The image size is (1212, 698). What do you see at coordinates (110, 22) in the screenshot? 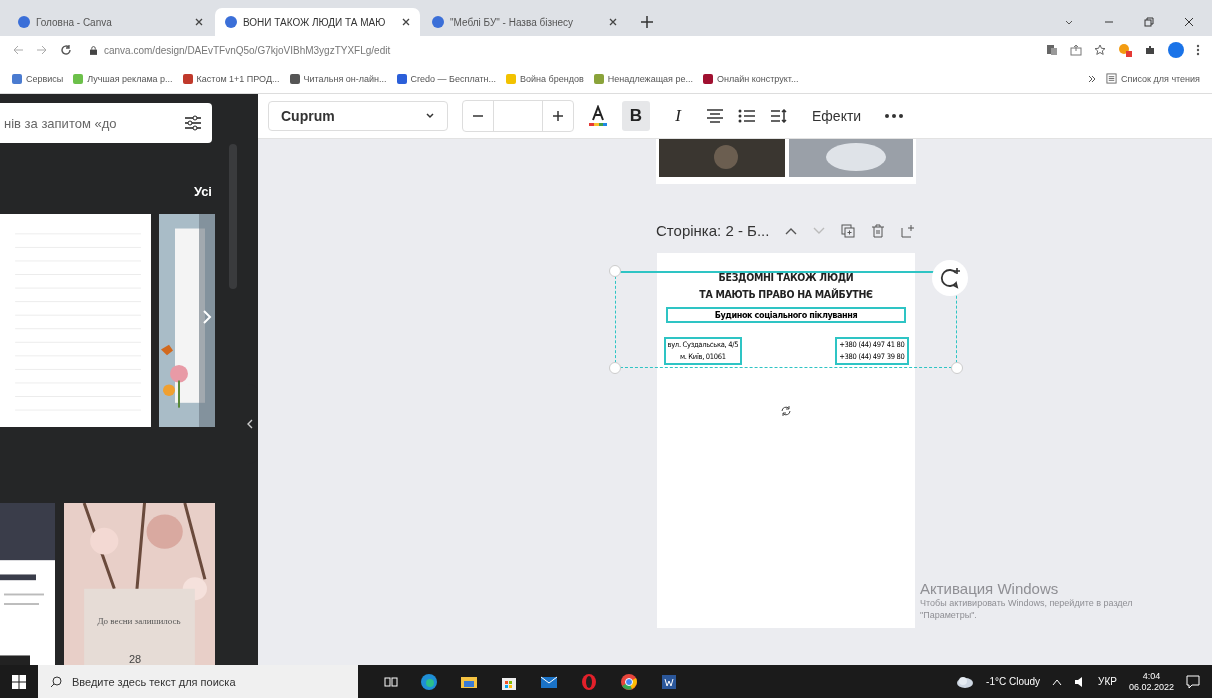
I see `browser-tab: Головна - Canva` at bounding box center [110, 22].